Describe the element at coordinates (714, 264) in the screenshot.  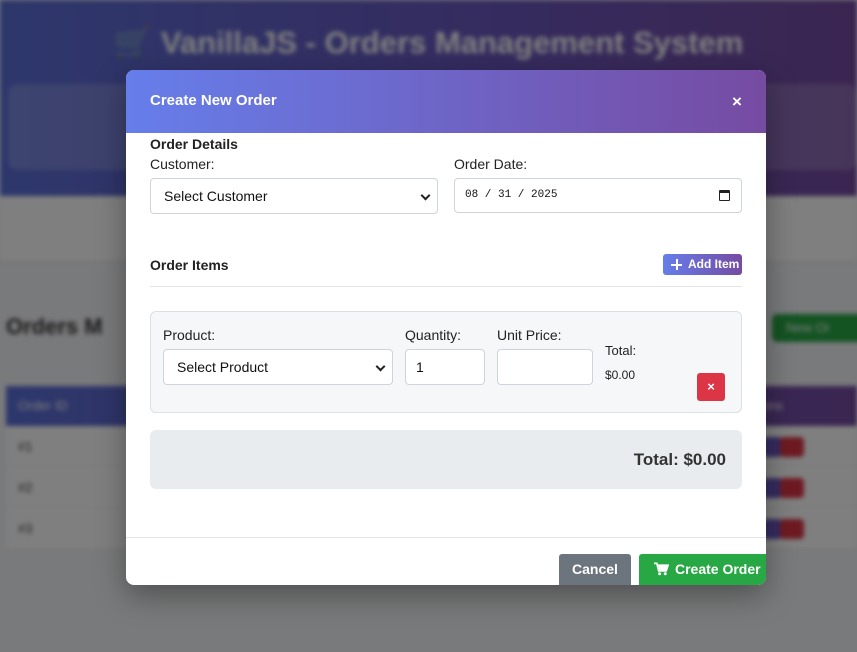
I see `add-item-label: Add Item` at that location.